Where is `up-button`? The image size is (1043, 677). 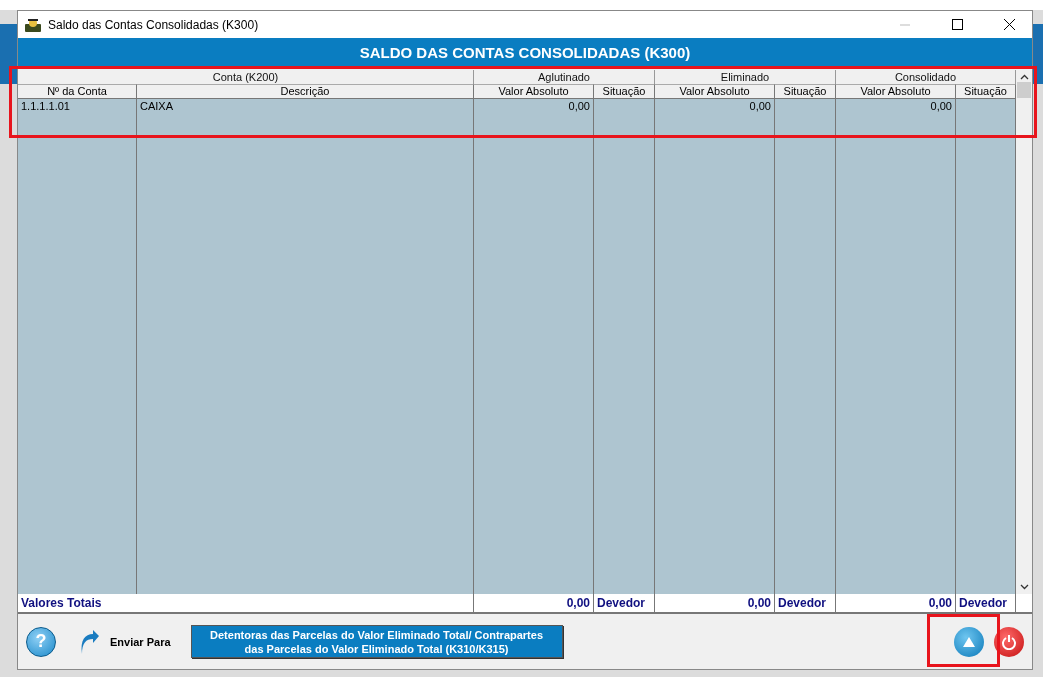
up-button is located at coordinates (969, 641).